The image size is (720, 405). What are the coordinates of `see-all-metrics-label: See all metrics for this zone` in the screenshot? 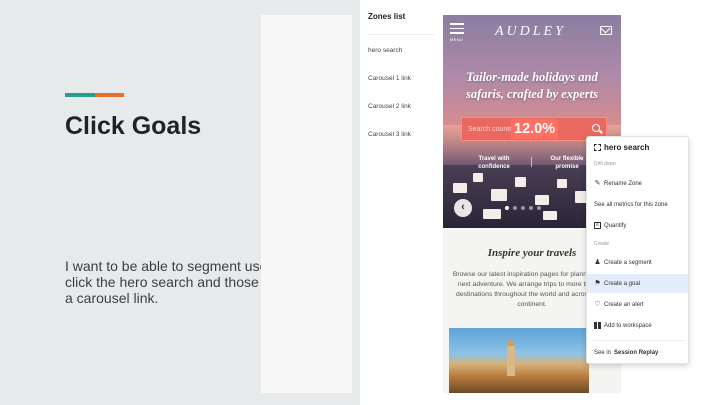 It's located at (631, 204).